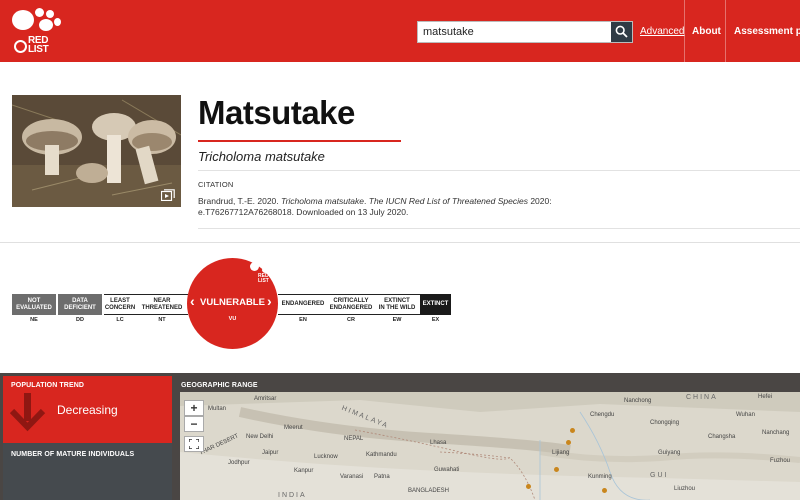  What do you see at coordinates (767, 31) in the screenshot?
I see `nav-assessment-link: Assessment pro` at bounding box center [767, 31].